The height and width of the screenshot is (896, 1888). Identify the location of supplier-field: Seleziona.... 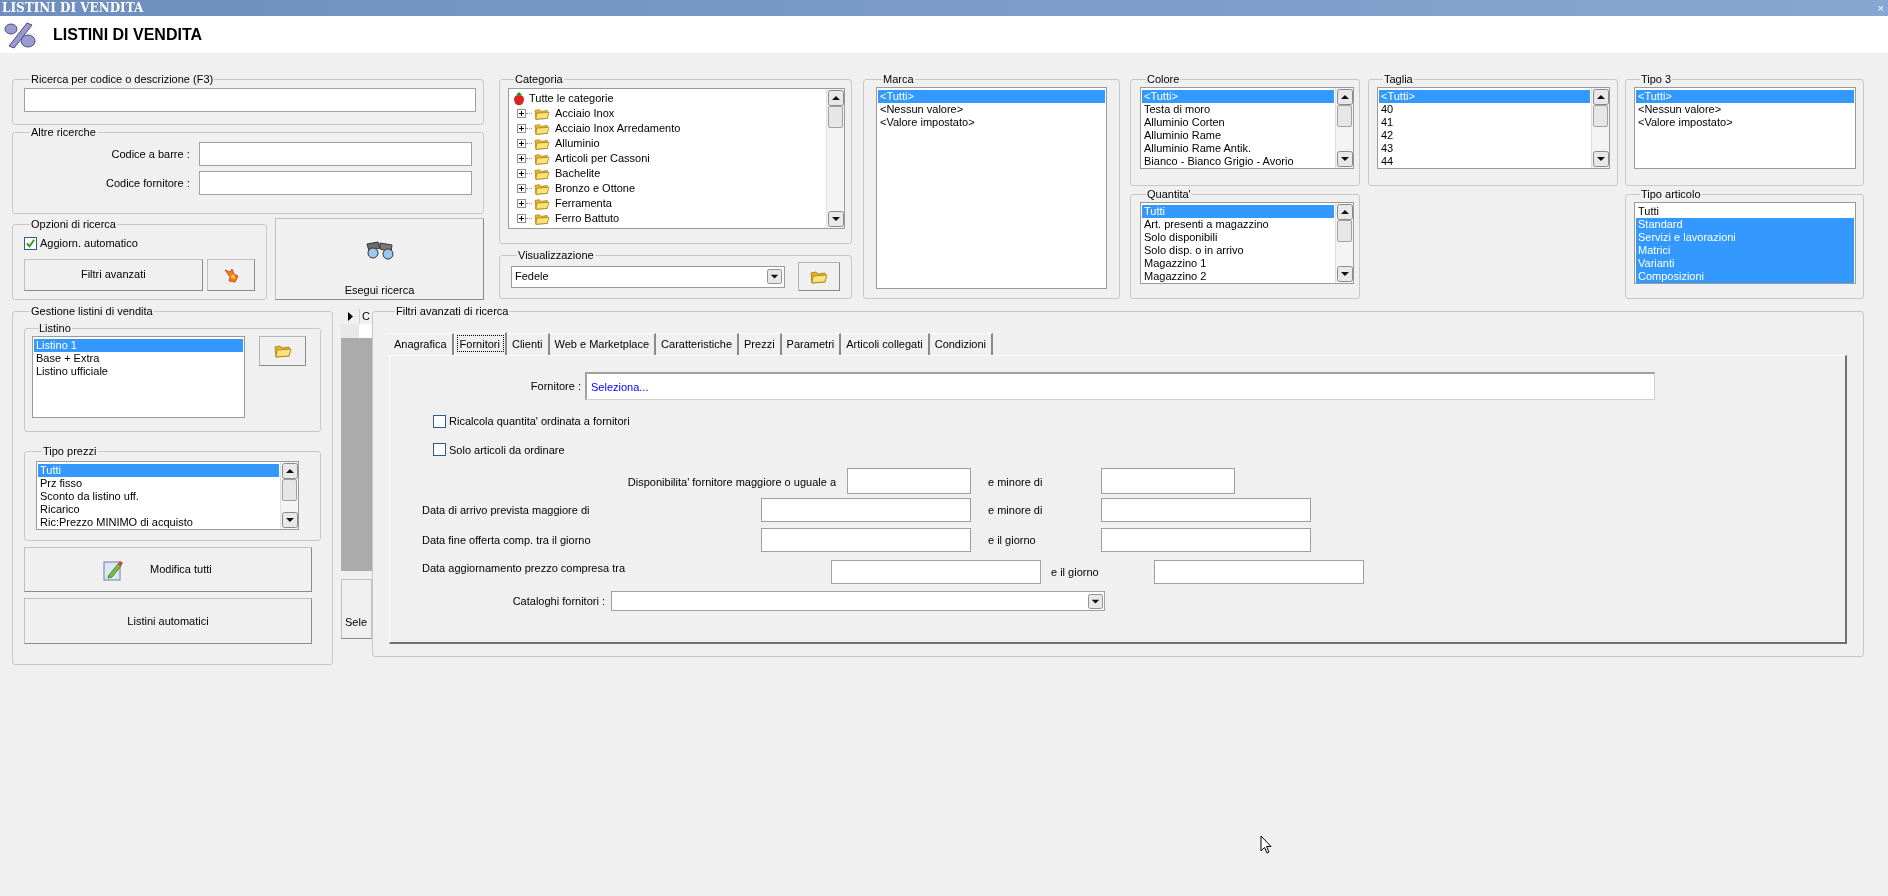
(1120, 386).